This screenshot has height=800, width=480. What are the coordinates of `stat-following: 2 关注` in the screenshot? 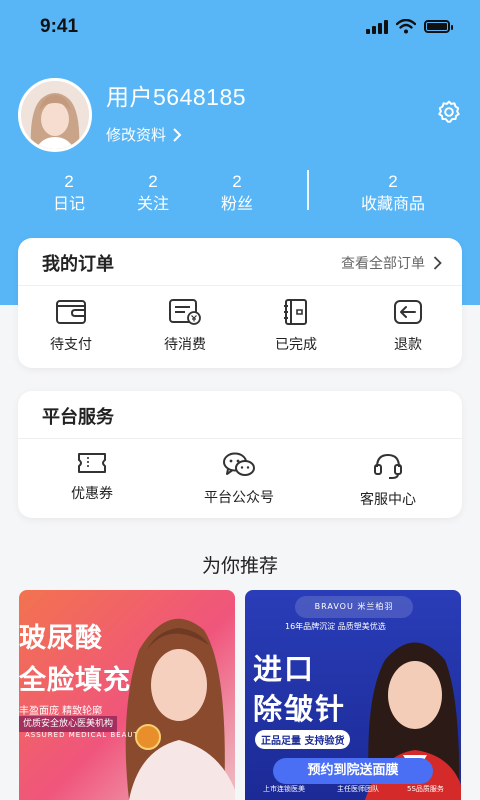 It's located at (153, 194).